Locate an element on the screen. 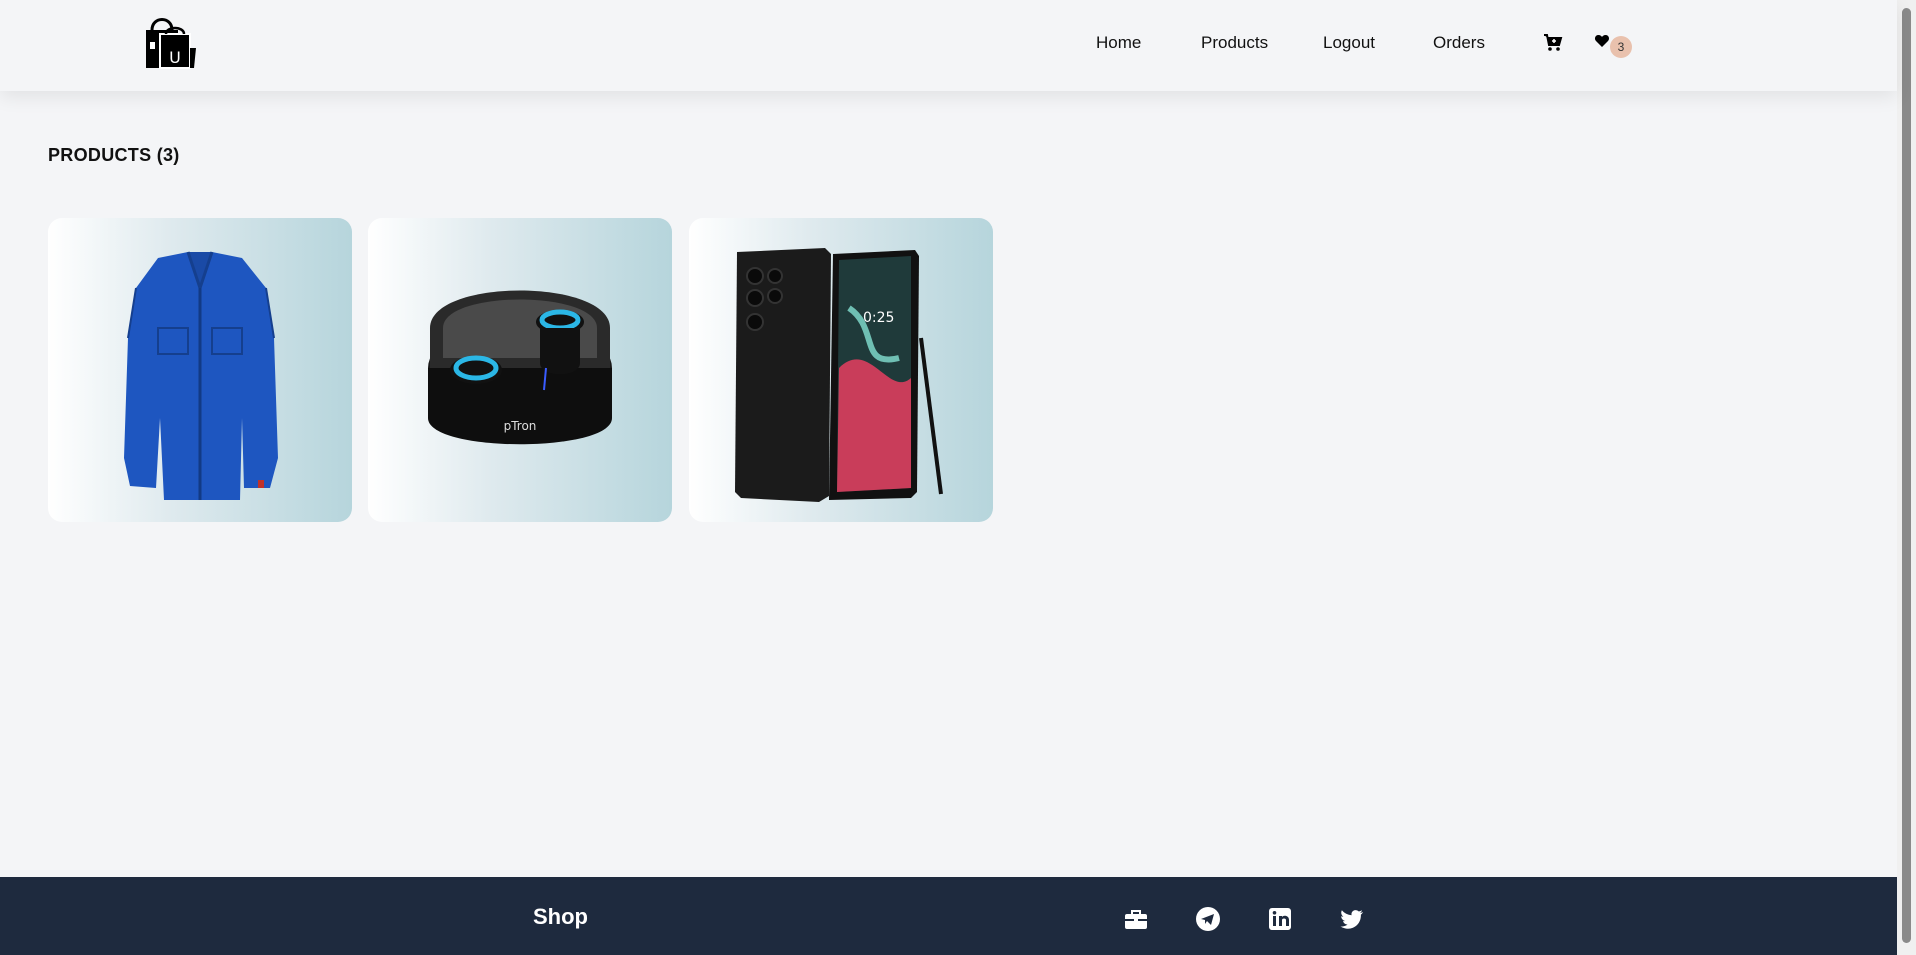 The height and width of the screenshot is (955, 1916). nav-logout-link: Logout is located at coordinates (1349, 43).